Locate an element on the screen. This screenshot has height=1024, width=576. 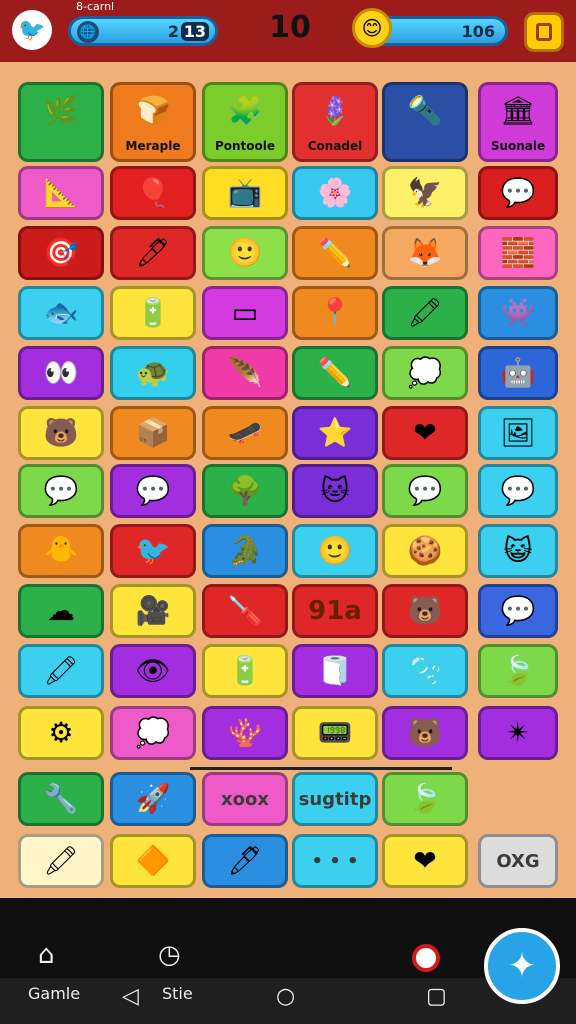
tile-icon: 🐊 is located at coordinates (245, 550).